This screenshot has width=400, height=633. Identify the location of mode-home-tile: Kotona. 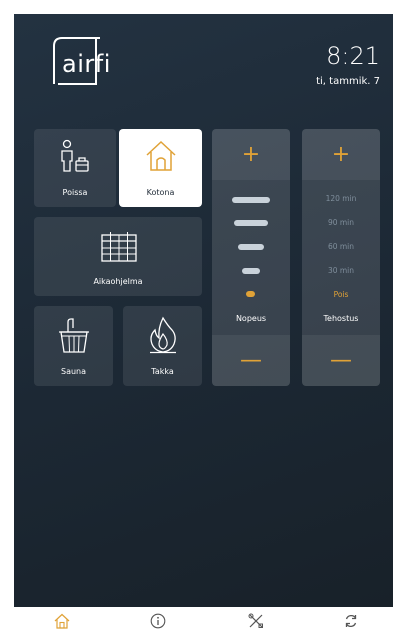
(160, 168).